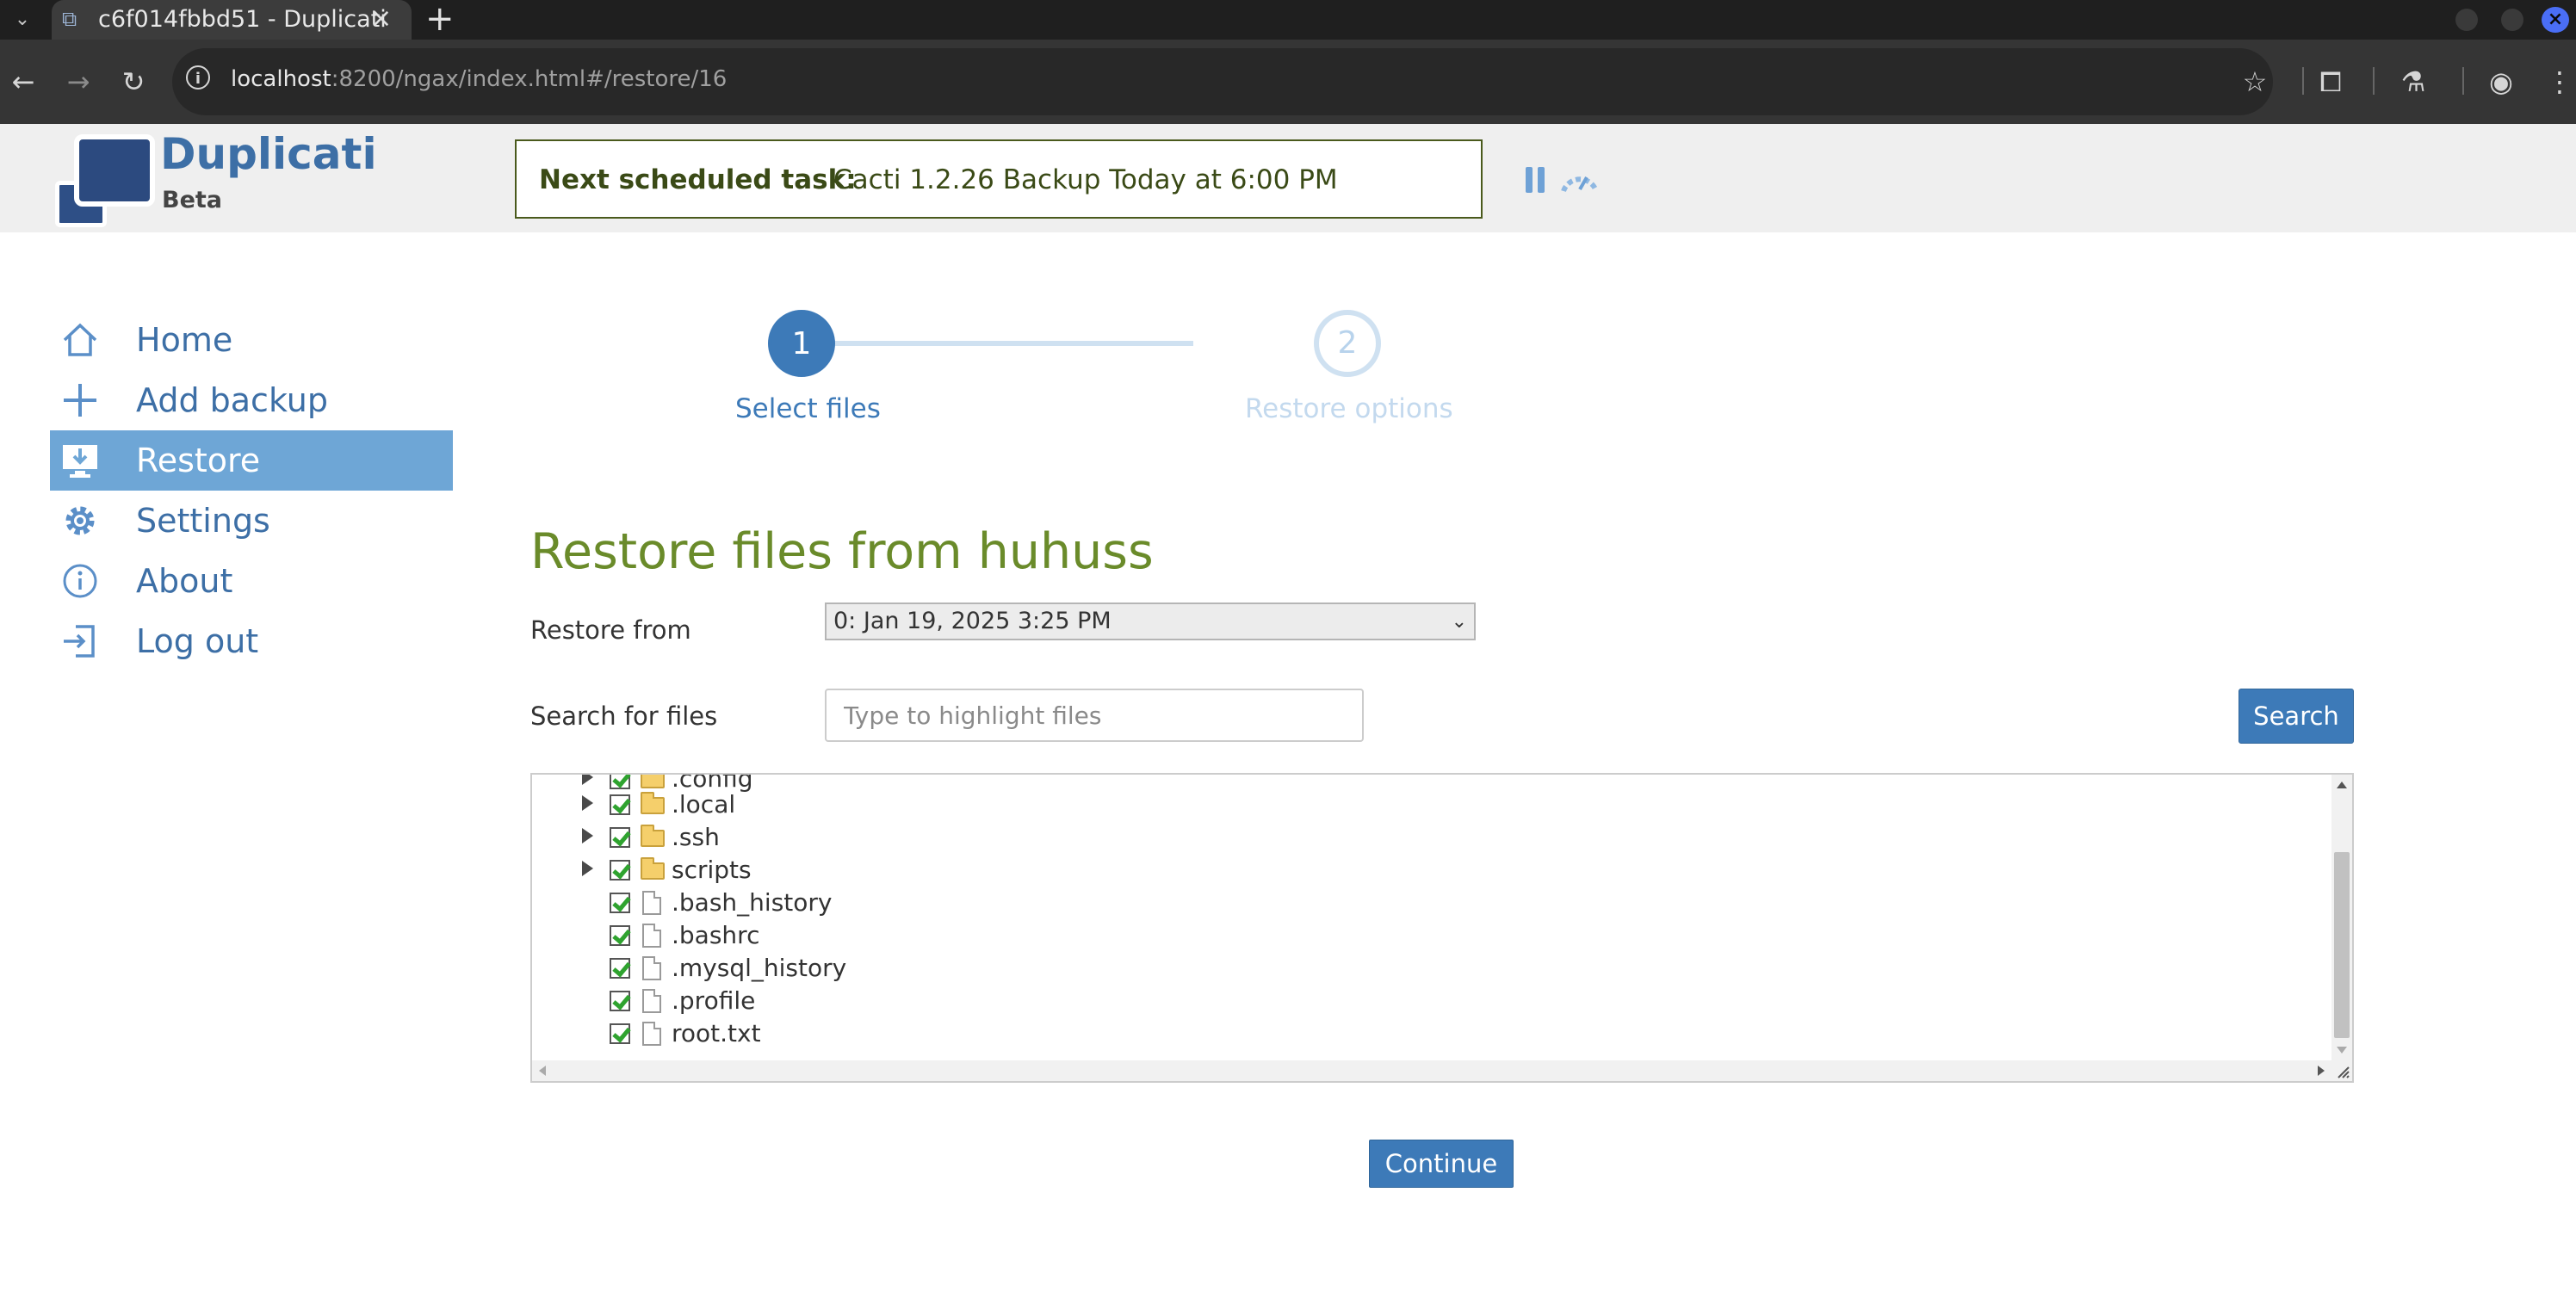 Image resolution: width=2576 pixels, height=1310 pixels. I want to click on sidebar-item-restore: Restore, so click(252, 460).